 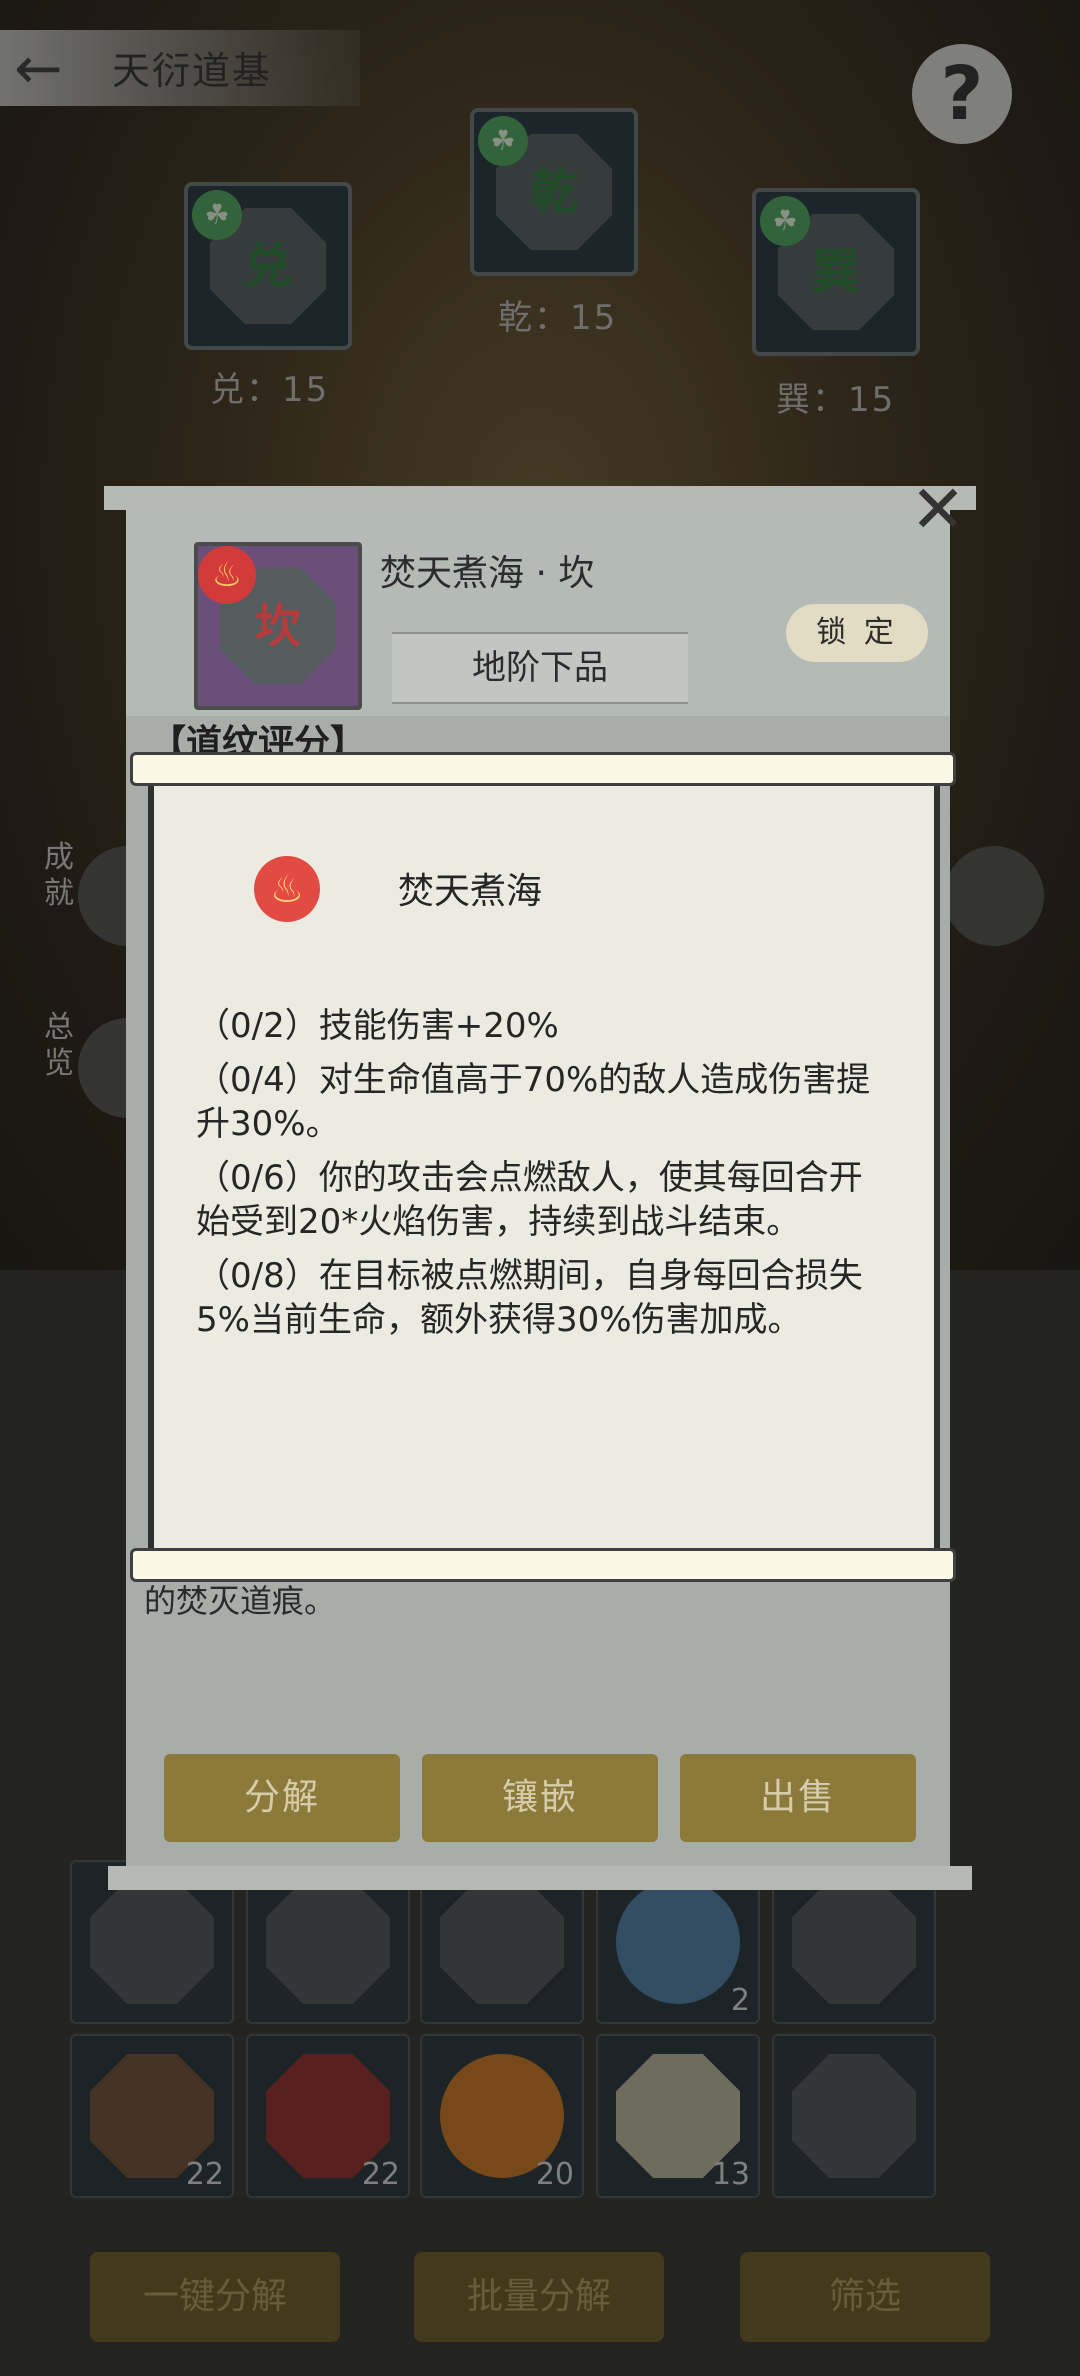 I want to click on grade-badge: 地阶下品, so click(x=540, y=668).